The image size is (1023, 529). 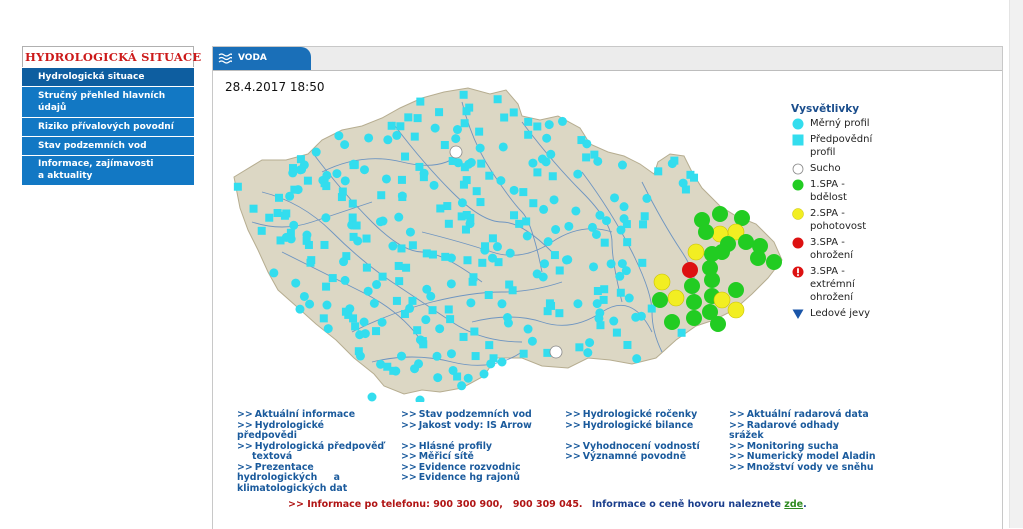 I want to click on tab-voda: VODA, so click(x=262, y=58).